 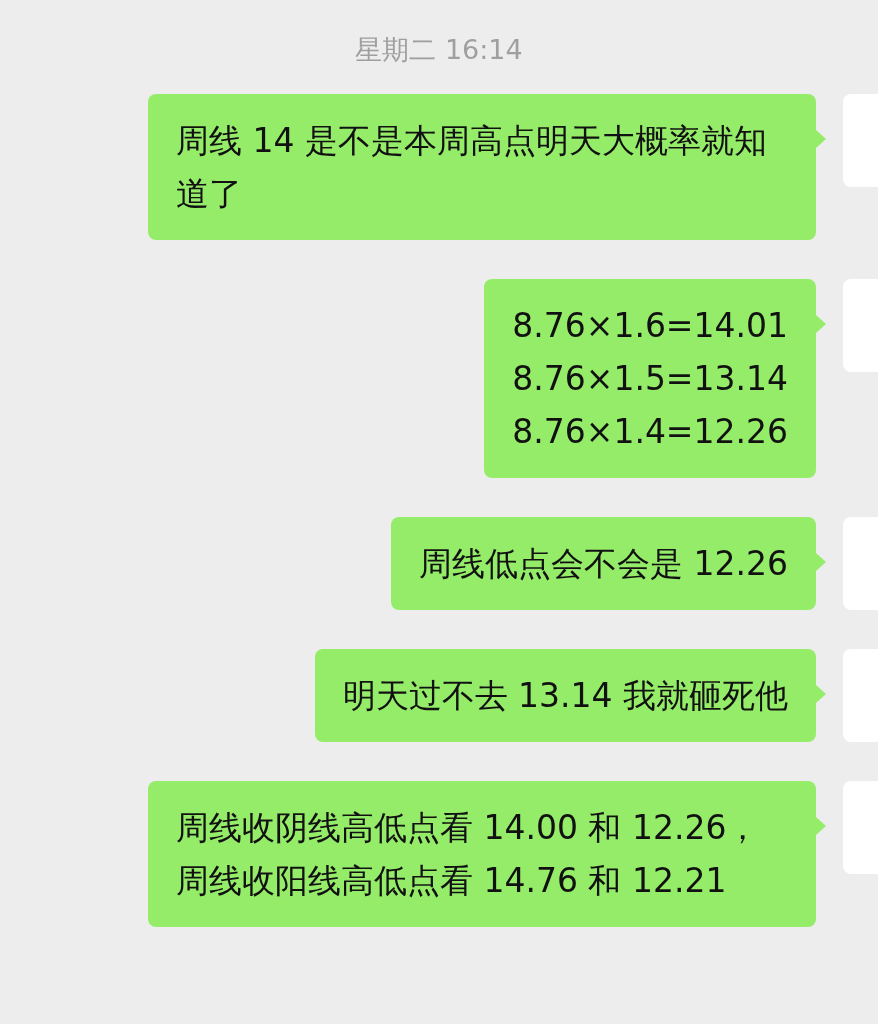 What do you see at coordinates (565, 695) in the screenshot?
I see `chat-bubble: 明天过不去 13.14 我就砸死他` at bounding box center [565, 695].